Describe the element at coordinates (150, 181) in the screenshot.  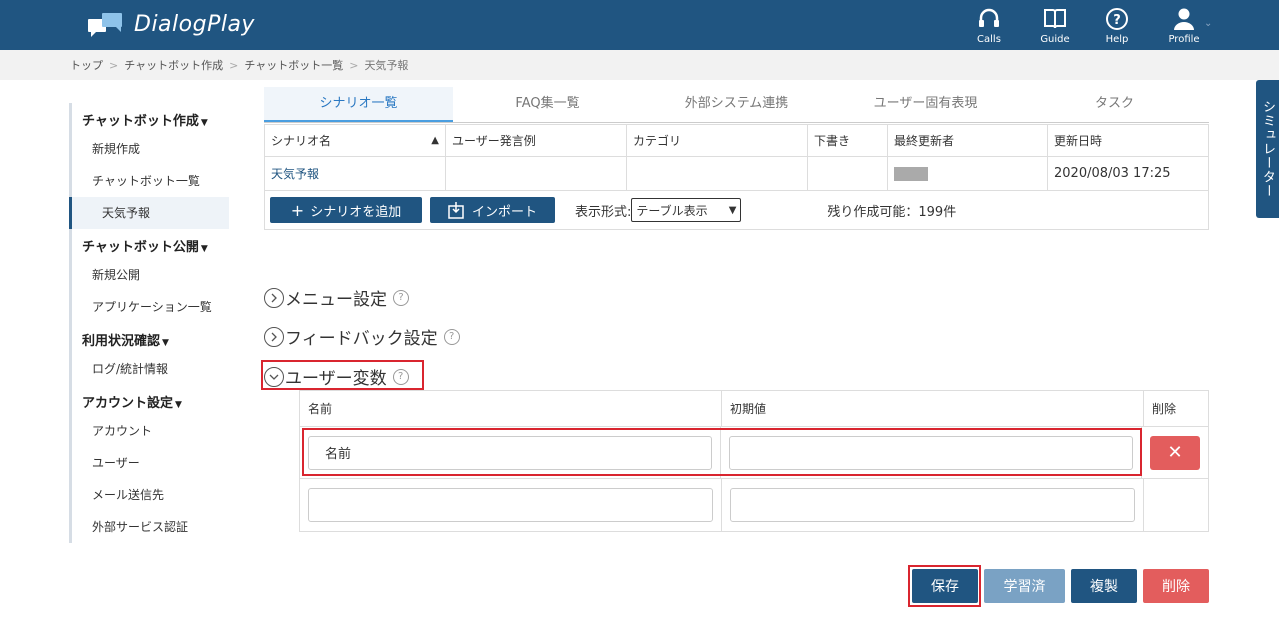
I see `sidebar-item-chatbot-list: チャットボット一覧` at that location.